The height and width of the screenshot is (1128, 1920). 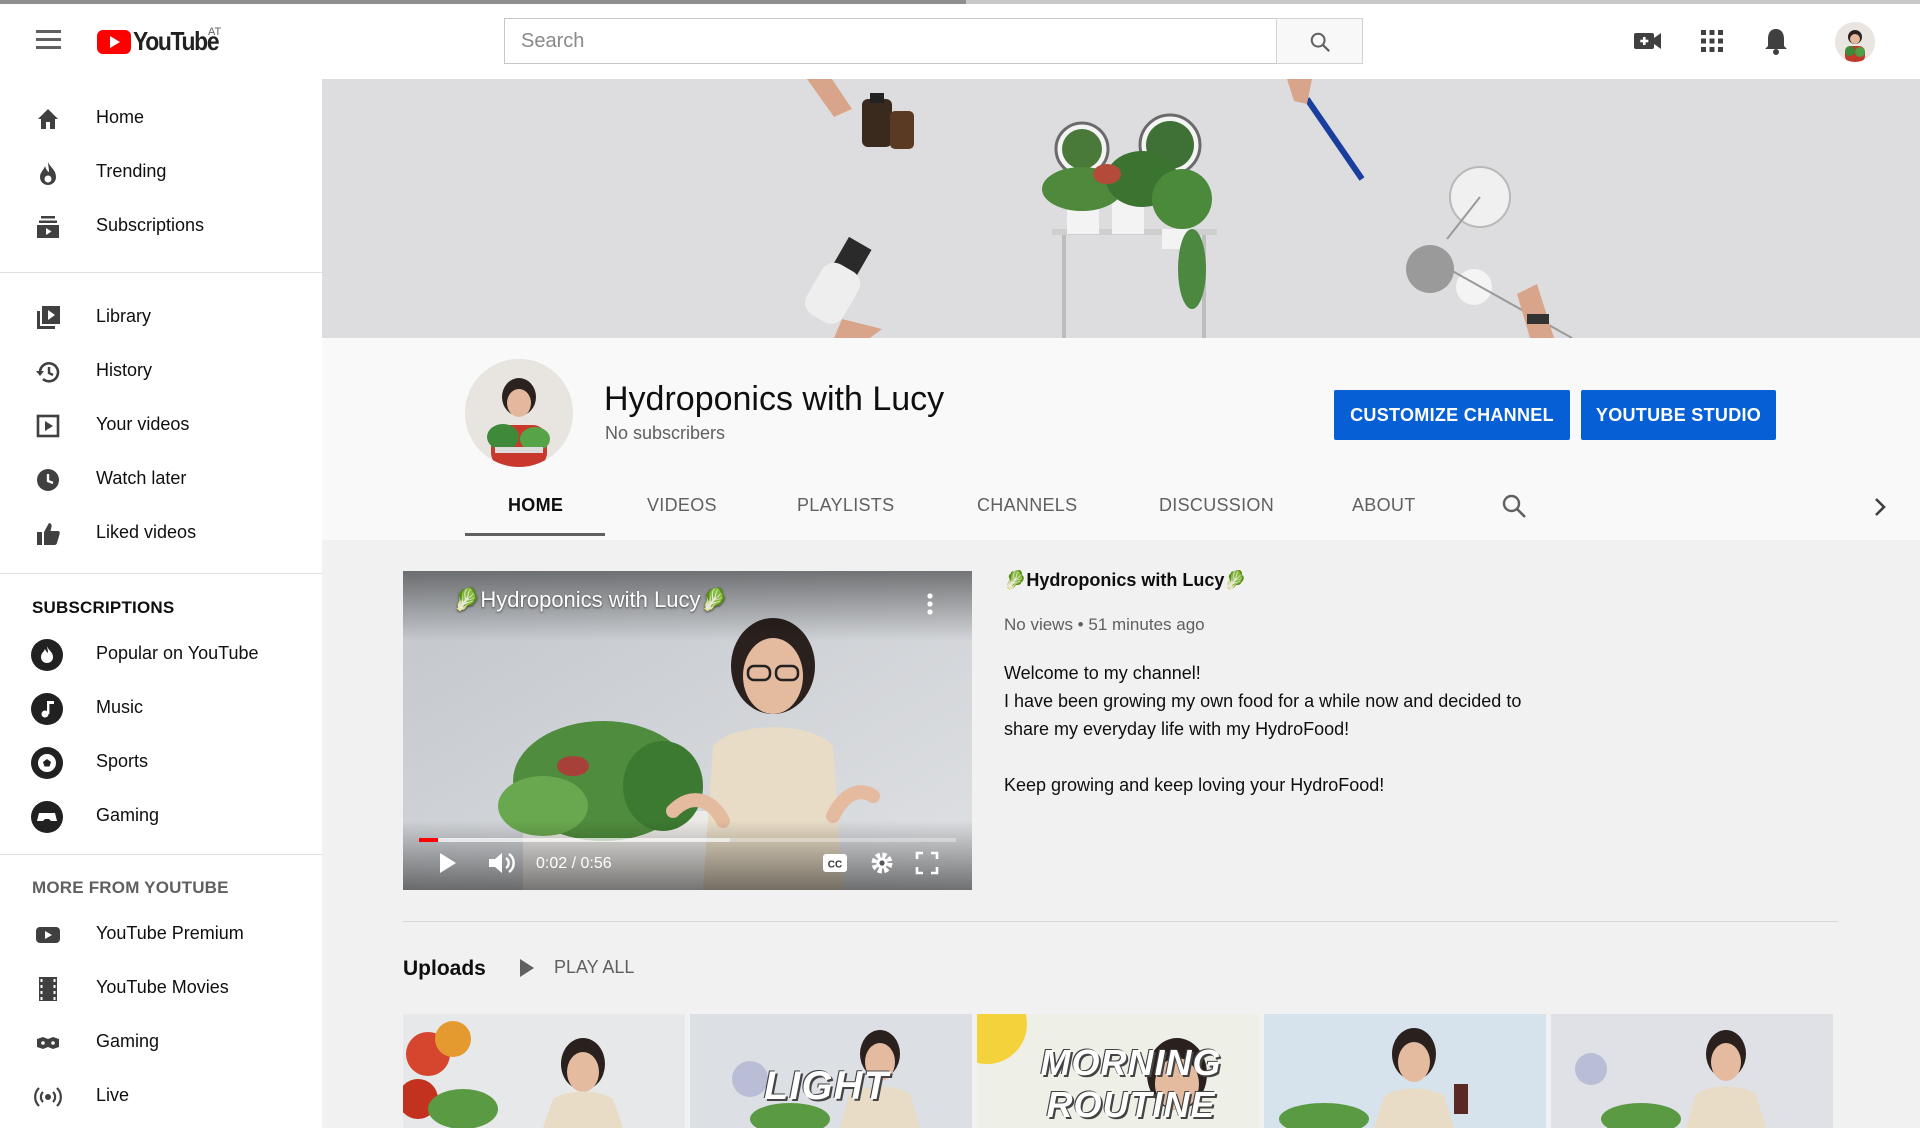 What do you see at coordinates (535, 505) in the screenshot?
I see `tab-home: HOME` at bounding box center [535, 505].